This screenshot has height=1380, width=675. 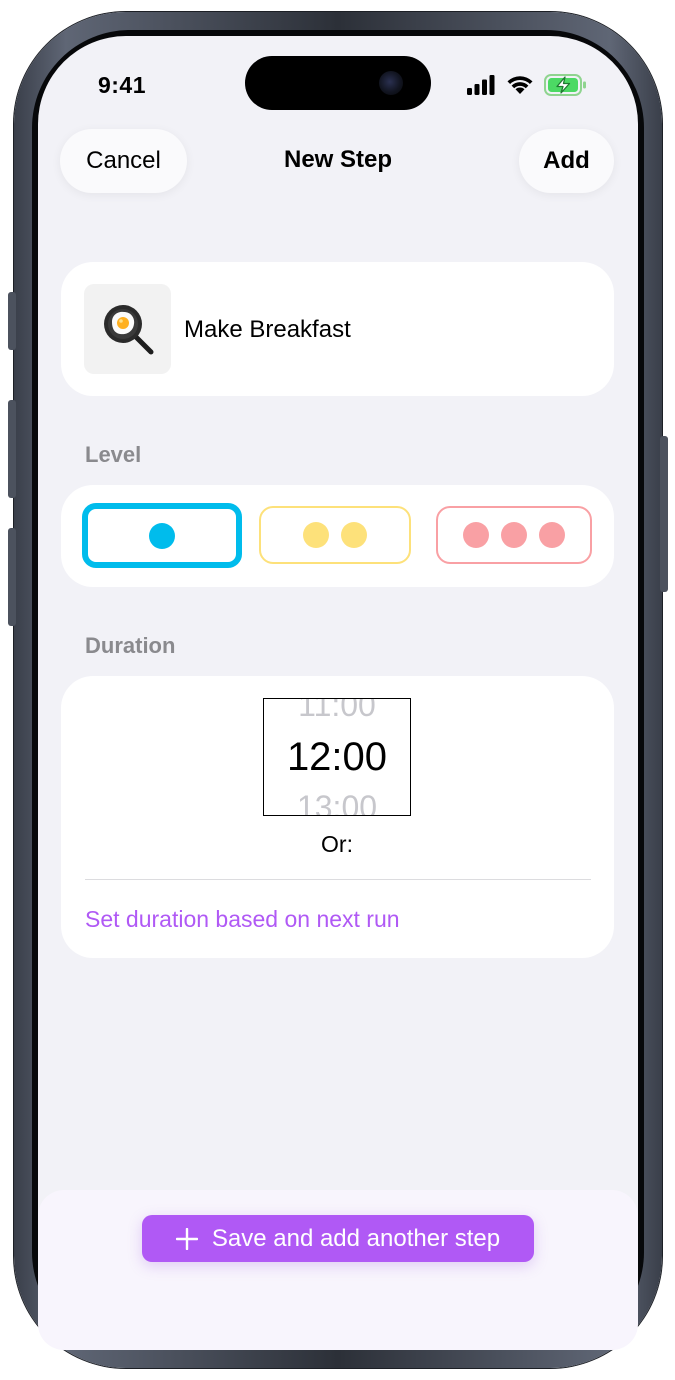 I want to click on camera-icon, so click(x=391, y=83).